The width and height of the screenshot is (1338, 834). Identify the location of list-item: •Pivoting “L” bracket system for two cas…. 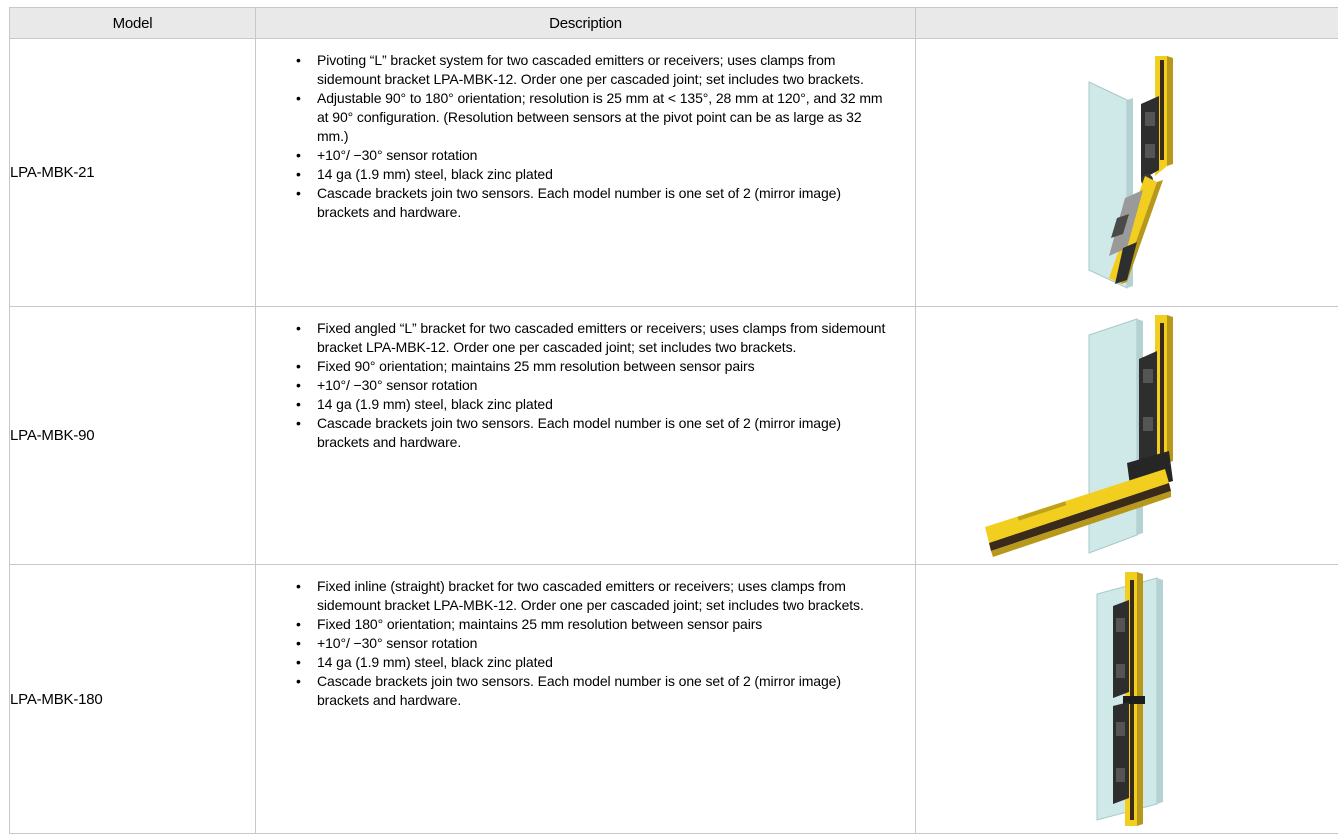
(585, 70).